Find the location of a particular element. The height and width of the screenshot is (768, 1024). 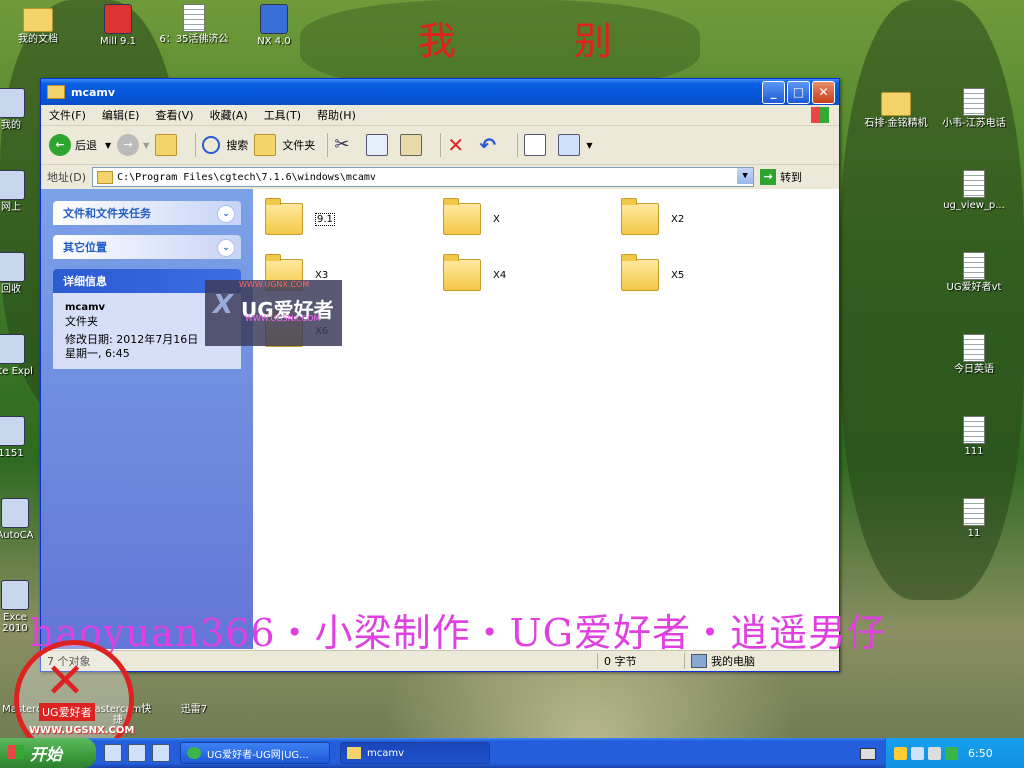

desktop-icon-ug-fan-vt: UG爱好者vt is located at coordinates (974, 272).